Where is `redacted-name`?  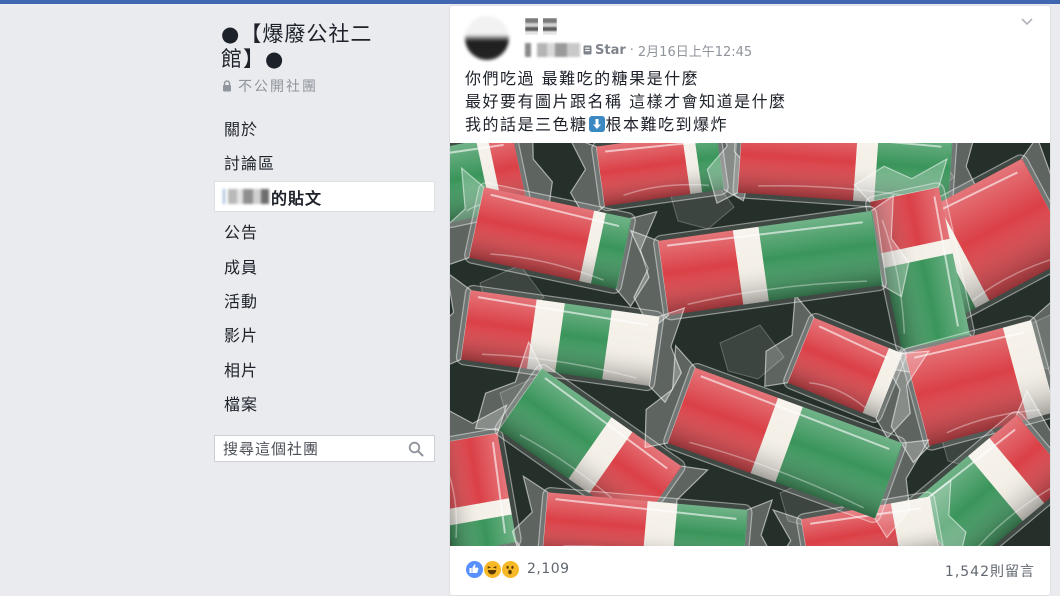 redacted-name is located at coordinates (246, 197).